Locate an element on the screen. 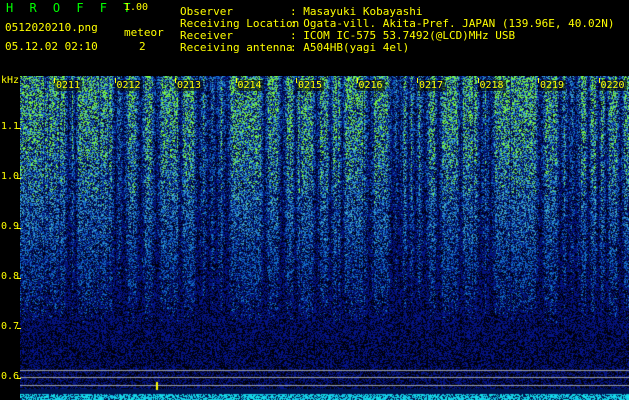 This screenshot has width=629, height=400. app-version: 1.00 is located at coordinates (136, 7).